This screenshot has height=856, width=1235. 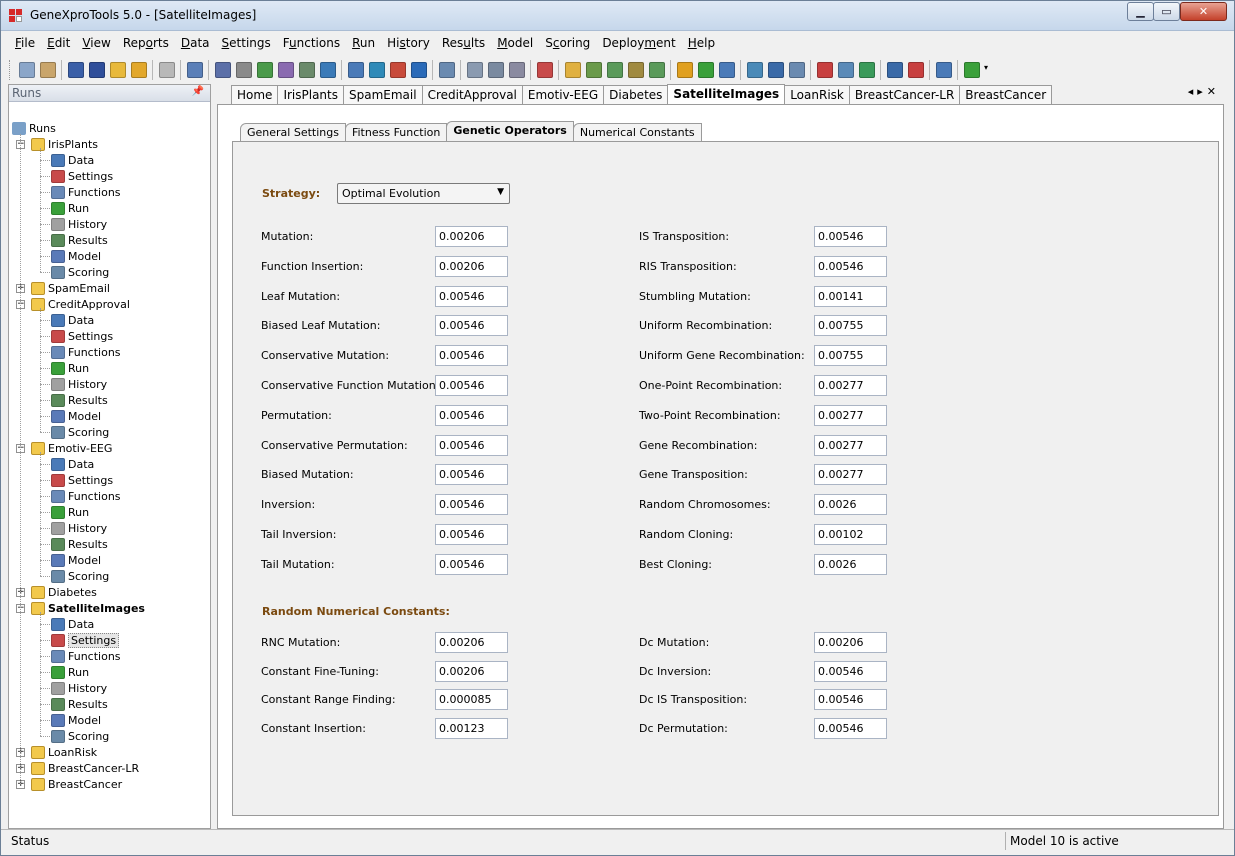 I want to click on menu-item: Edit, so click(x=58, y=44).